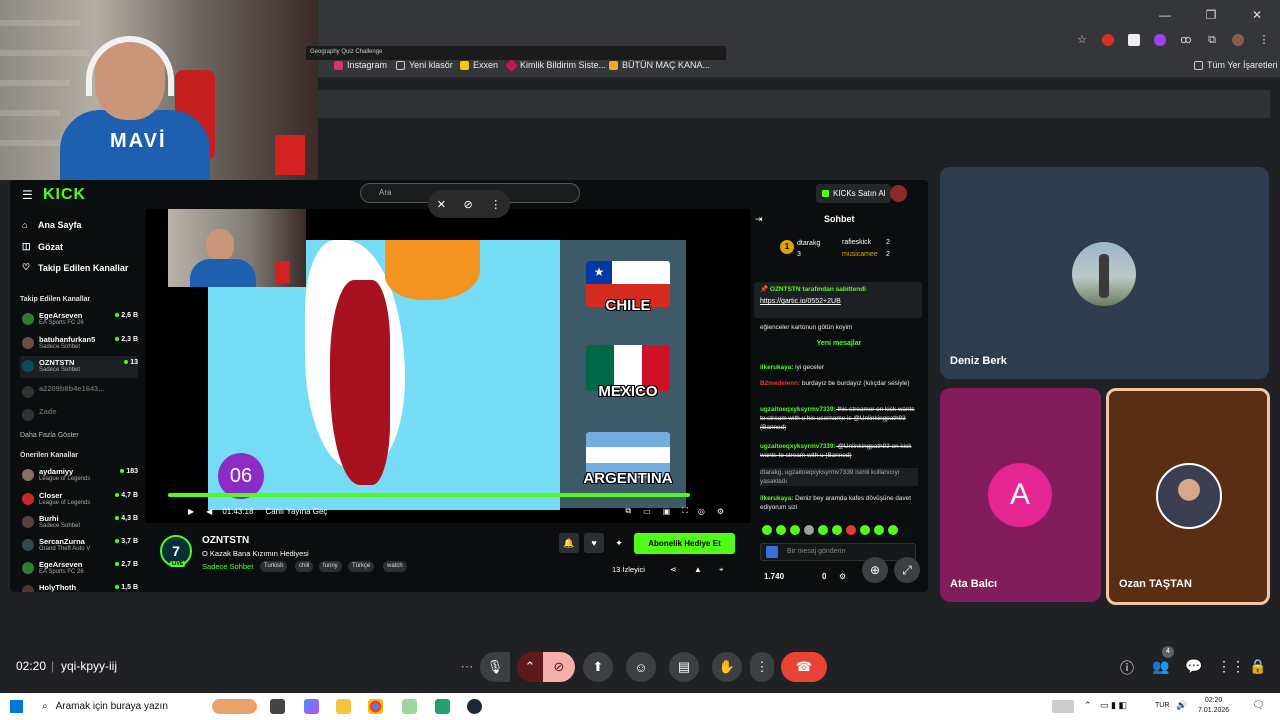 The height and width of the screenshot is (720, 1280). Describe the element at coordinates (727, 667) in the screenshot. I see `raise-hand-button: ✋` at that location.